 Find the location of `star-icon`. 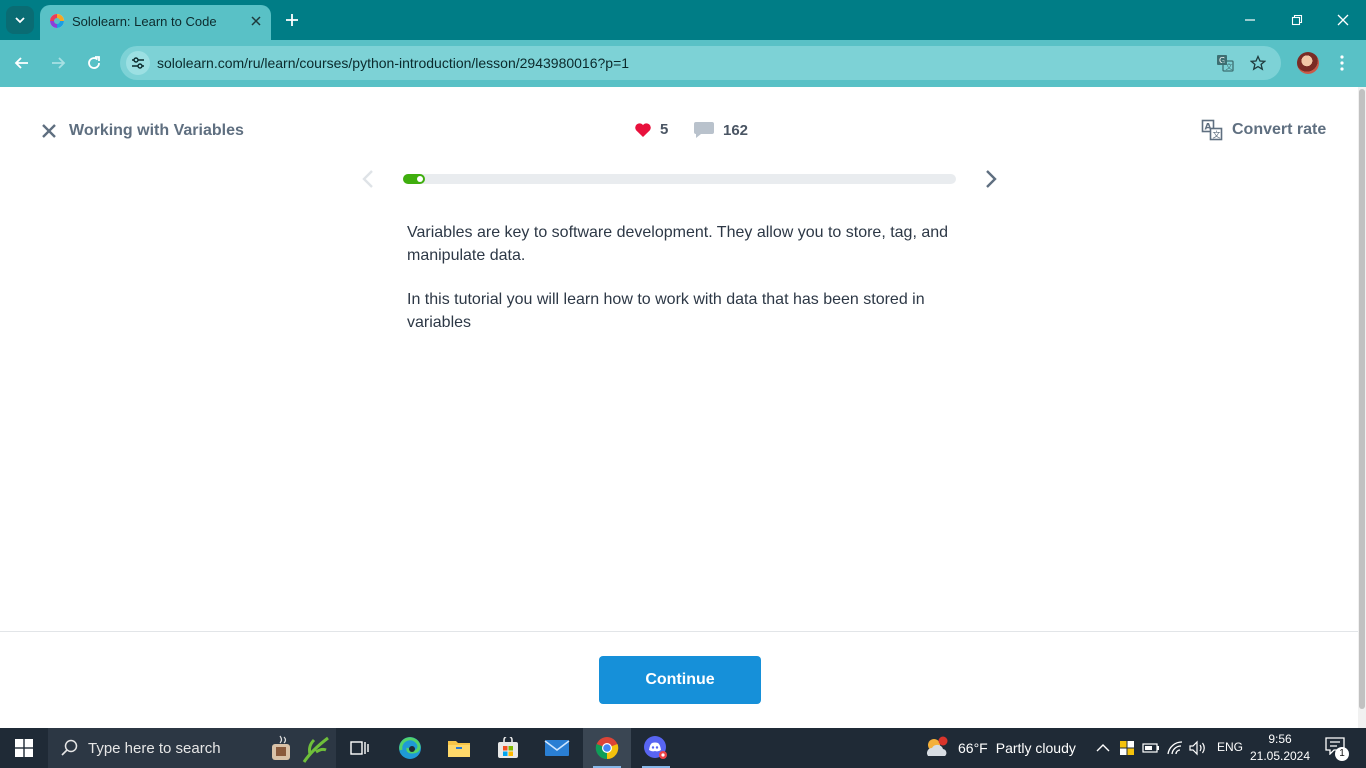

star-icon is located at coordinates (1258, 63).